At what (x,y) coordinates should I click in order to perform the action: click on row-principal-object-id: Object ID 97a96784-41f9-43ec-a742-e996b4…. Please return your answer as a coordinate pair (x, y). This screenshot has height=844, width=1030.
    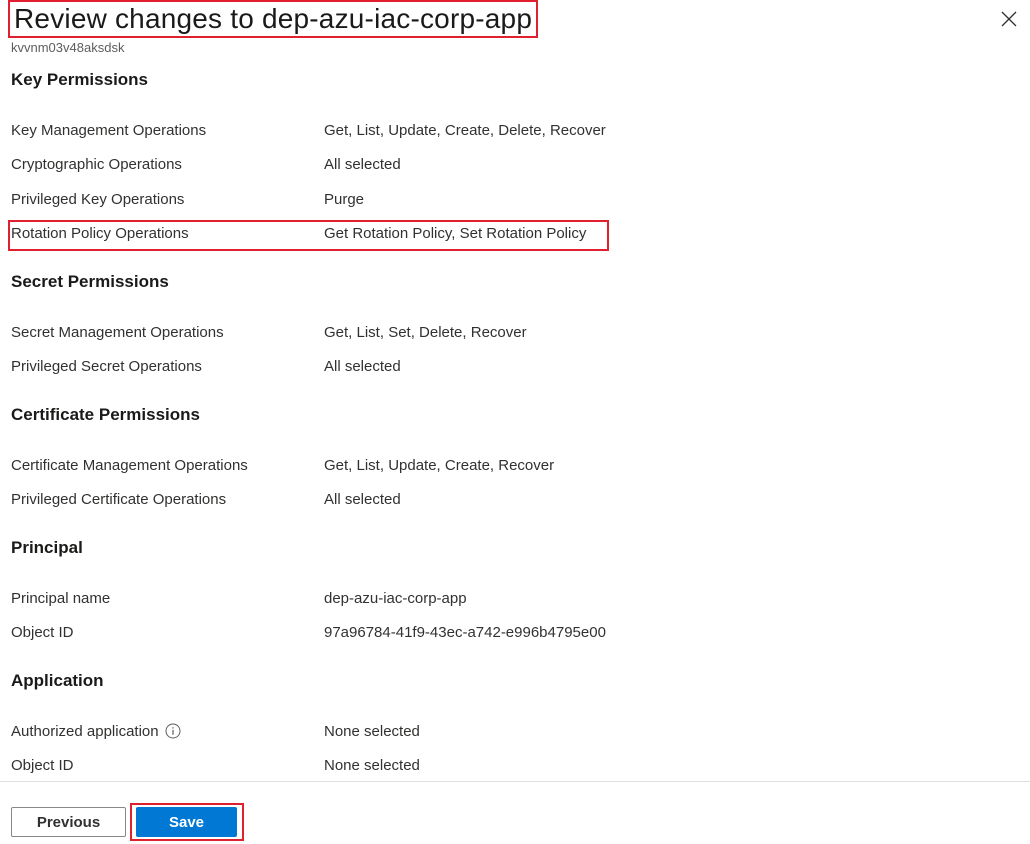
    Looking at the image, I should click on (308, 632).